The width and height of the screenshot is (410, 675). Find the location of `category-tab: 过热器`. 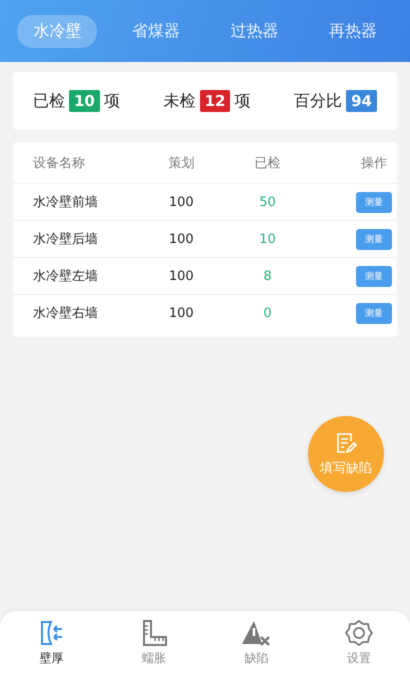

category-tab: 过热器 is located at coordinates (254, 31).